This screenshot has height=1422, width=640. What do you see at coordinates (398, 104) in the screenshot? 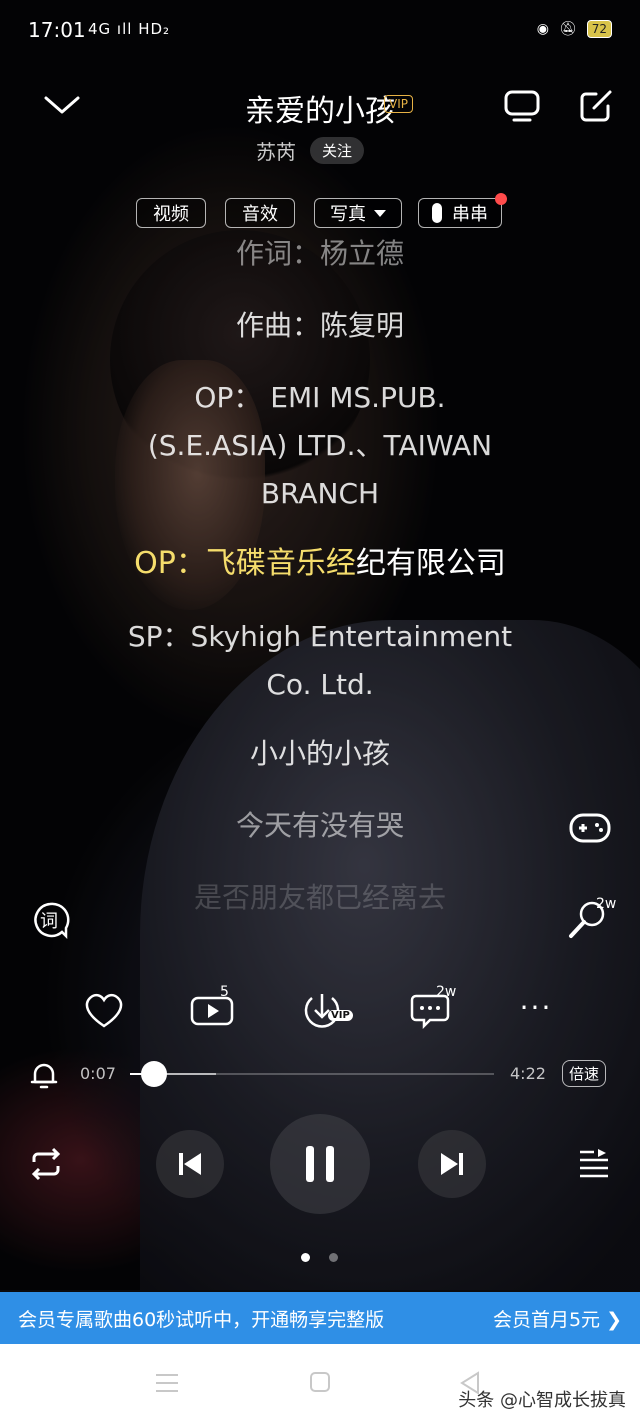
I see `vip-badge: VIP` at bounding box center [398, 104].